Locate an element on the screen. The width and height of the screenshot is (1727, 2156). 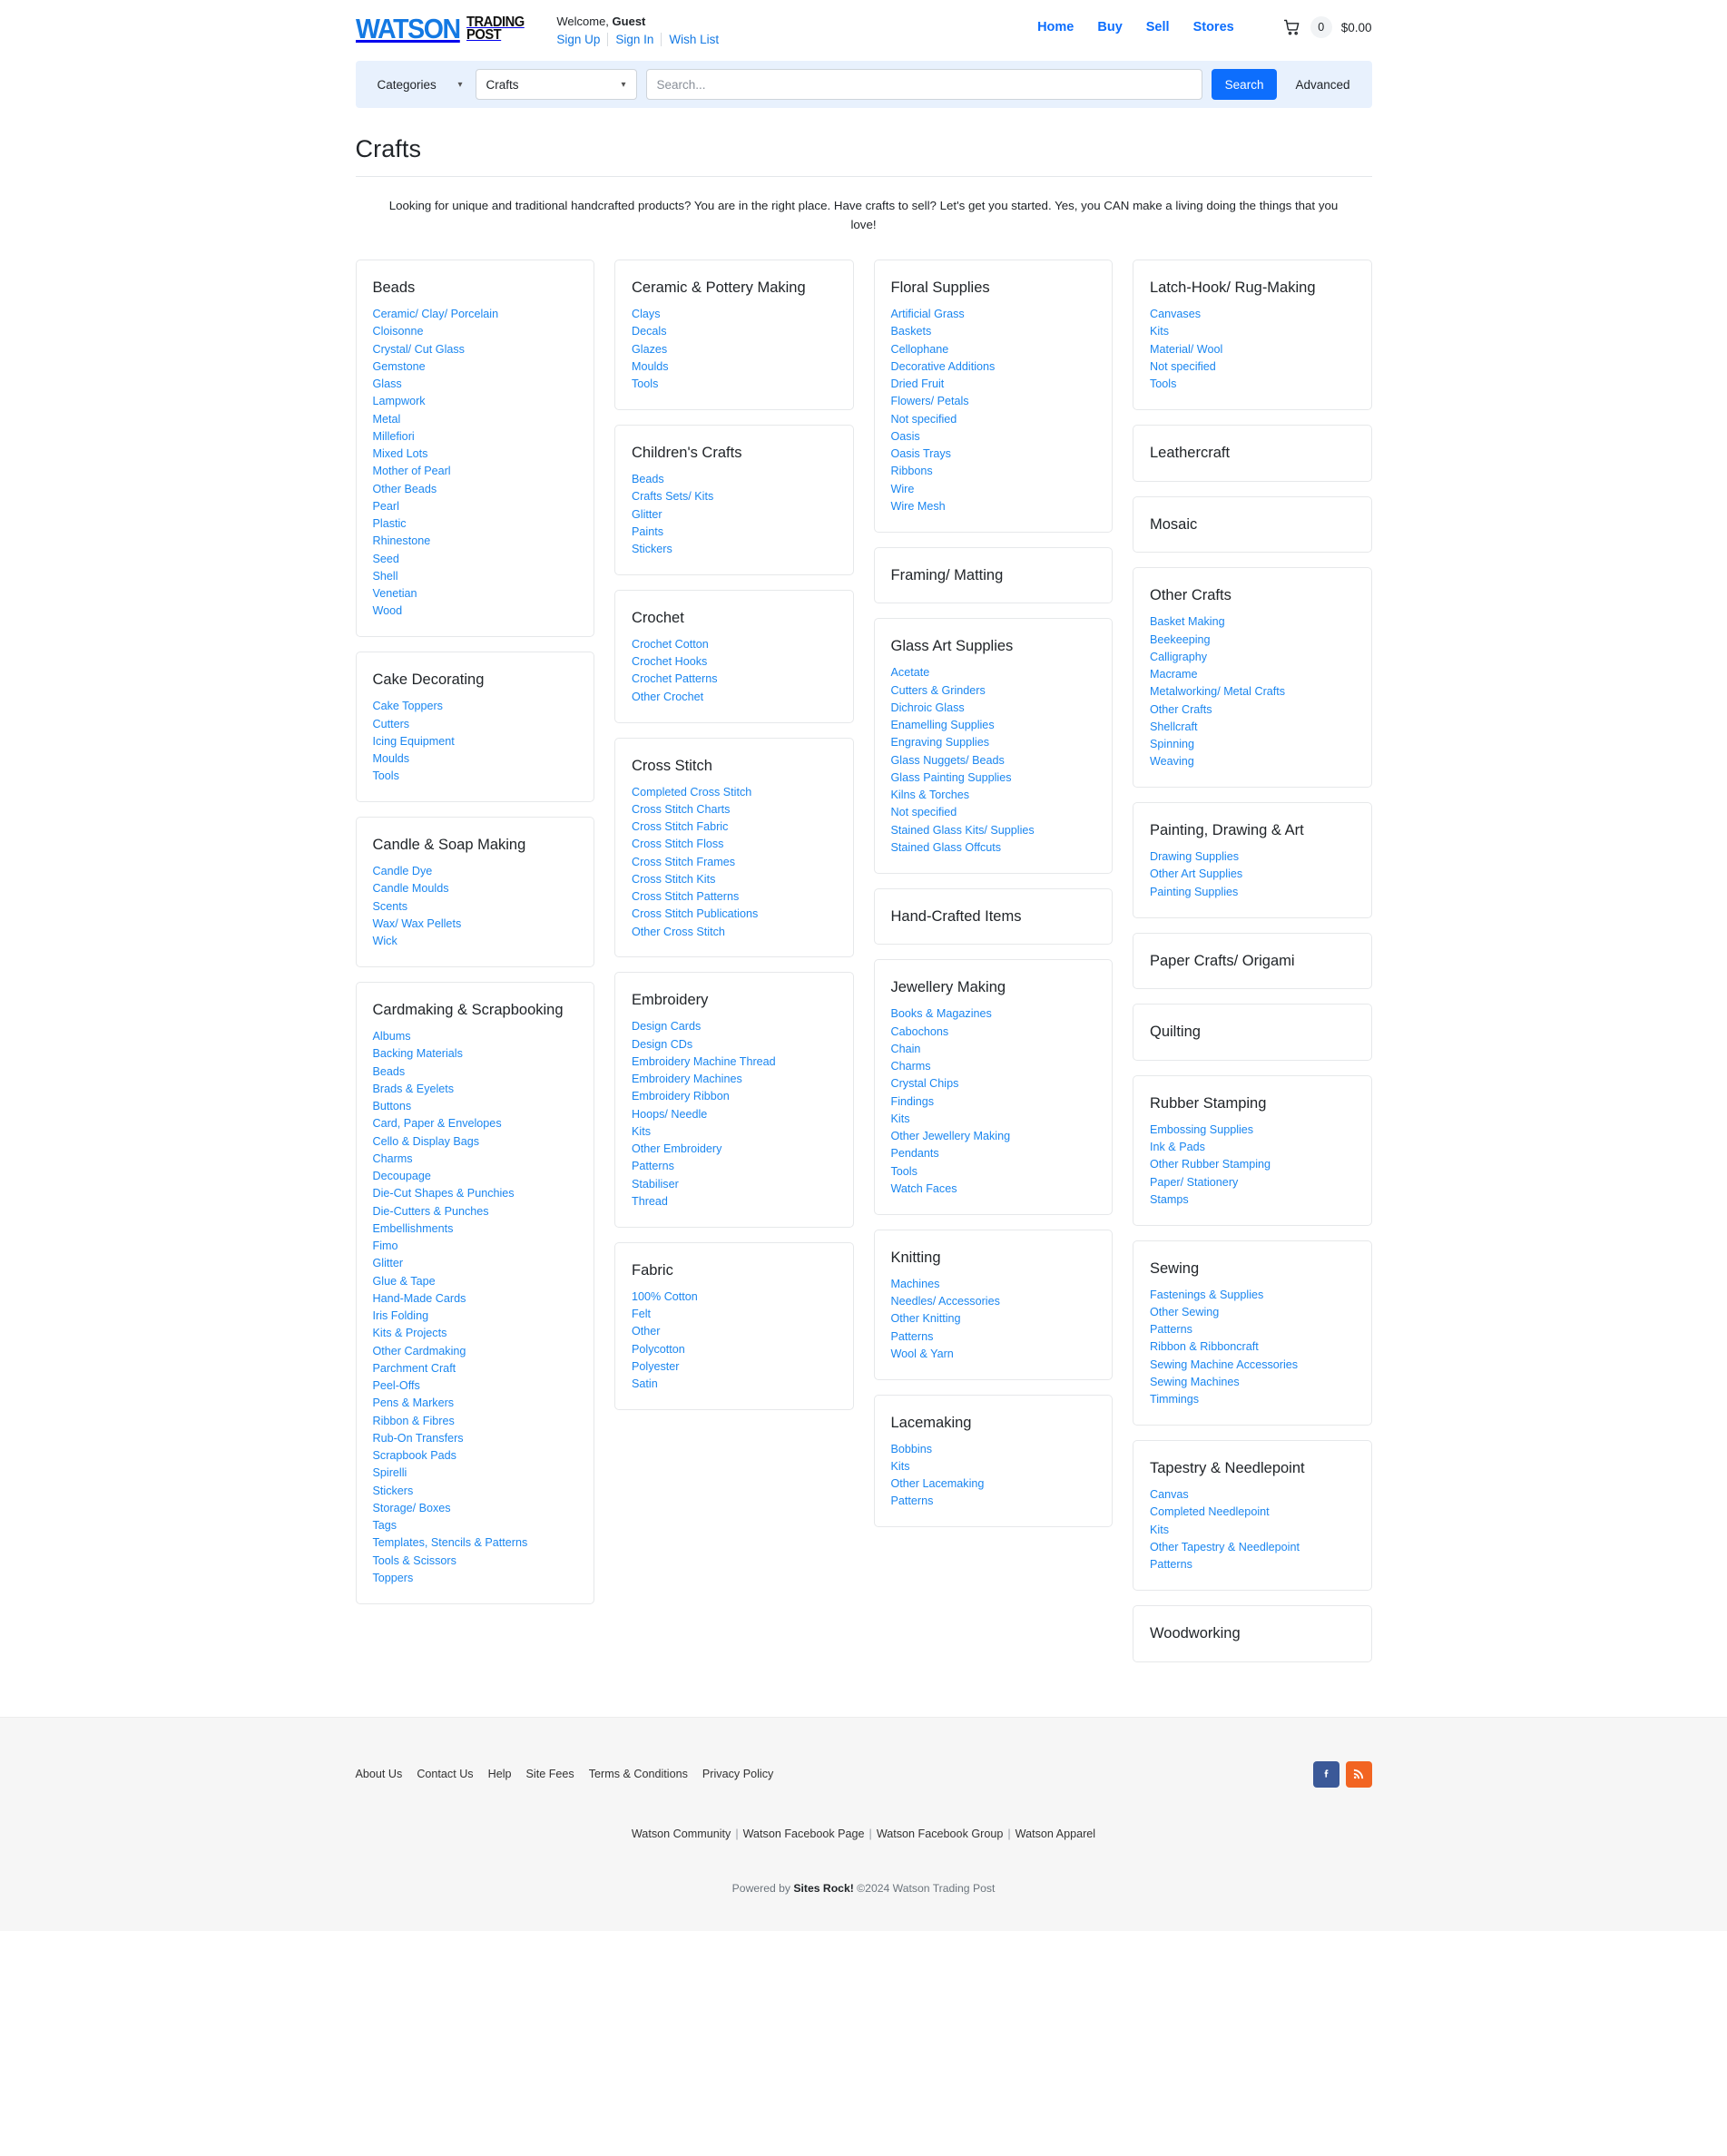
category-link: Ribbon & Ribboncraft is located at coordinates (1252, 1347).